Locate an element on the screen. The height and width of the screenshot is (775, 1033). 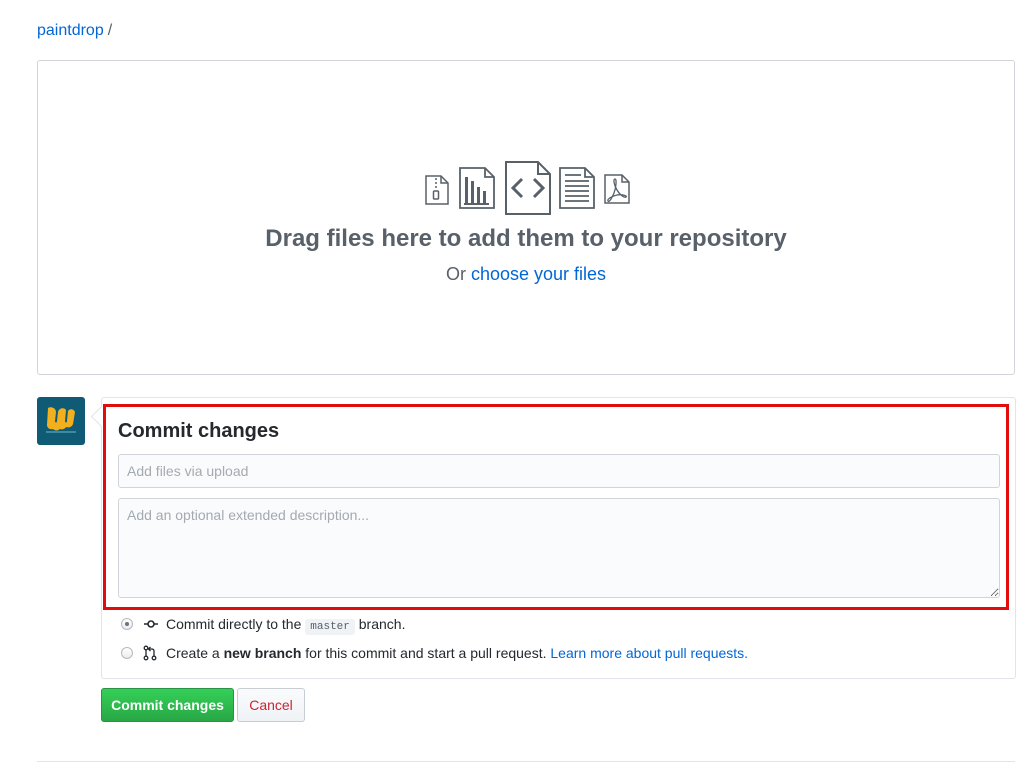
file-chart-icon is located at coordinates (477, 188).